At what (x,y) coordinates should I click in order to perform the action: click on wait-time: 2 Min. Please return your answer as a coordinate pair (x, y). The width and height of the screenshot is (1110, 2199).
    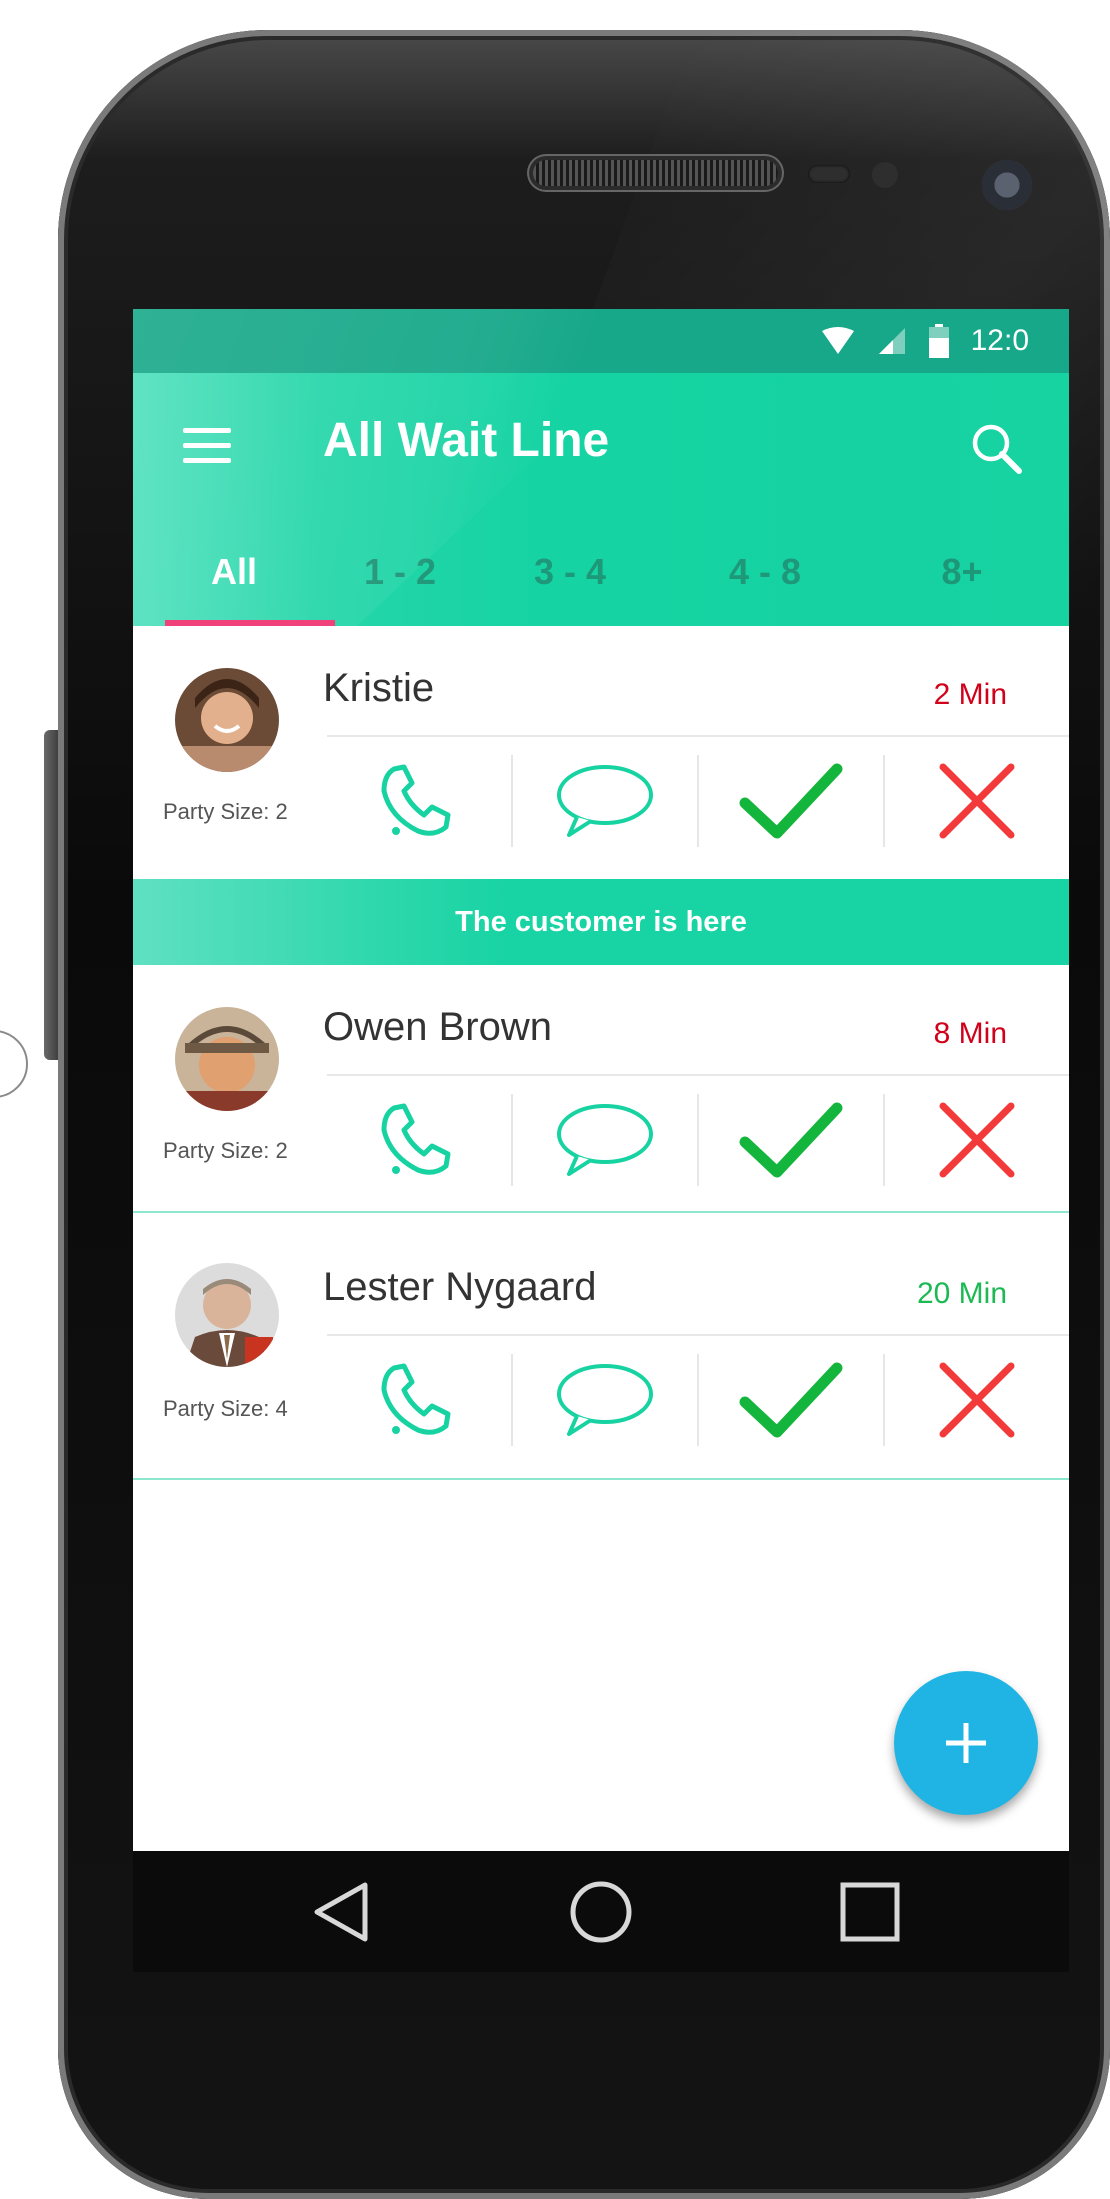
    Looking at the image, I should click on (970, 694).